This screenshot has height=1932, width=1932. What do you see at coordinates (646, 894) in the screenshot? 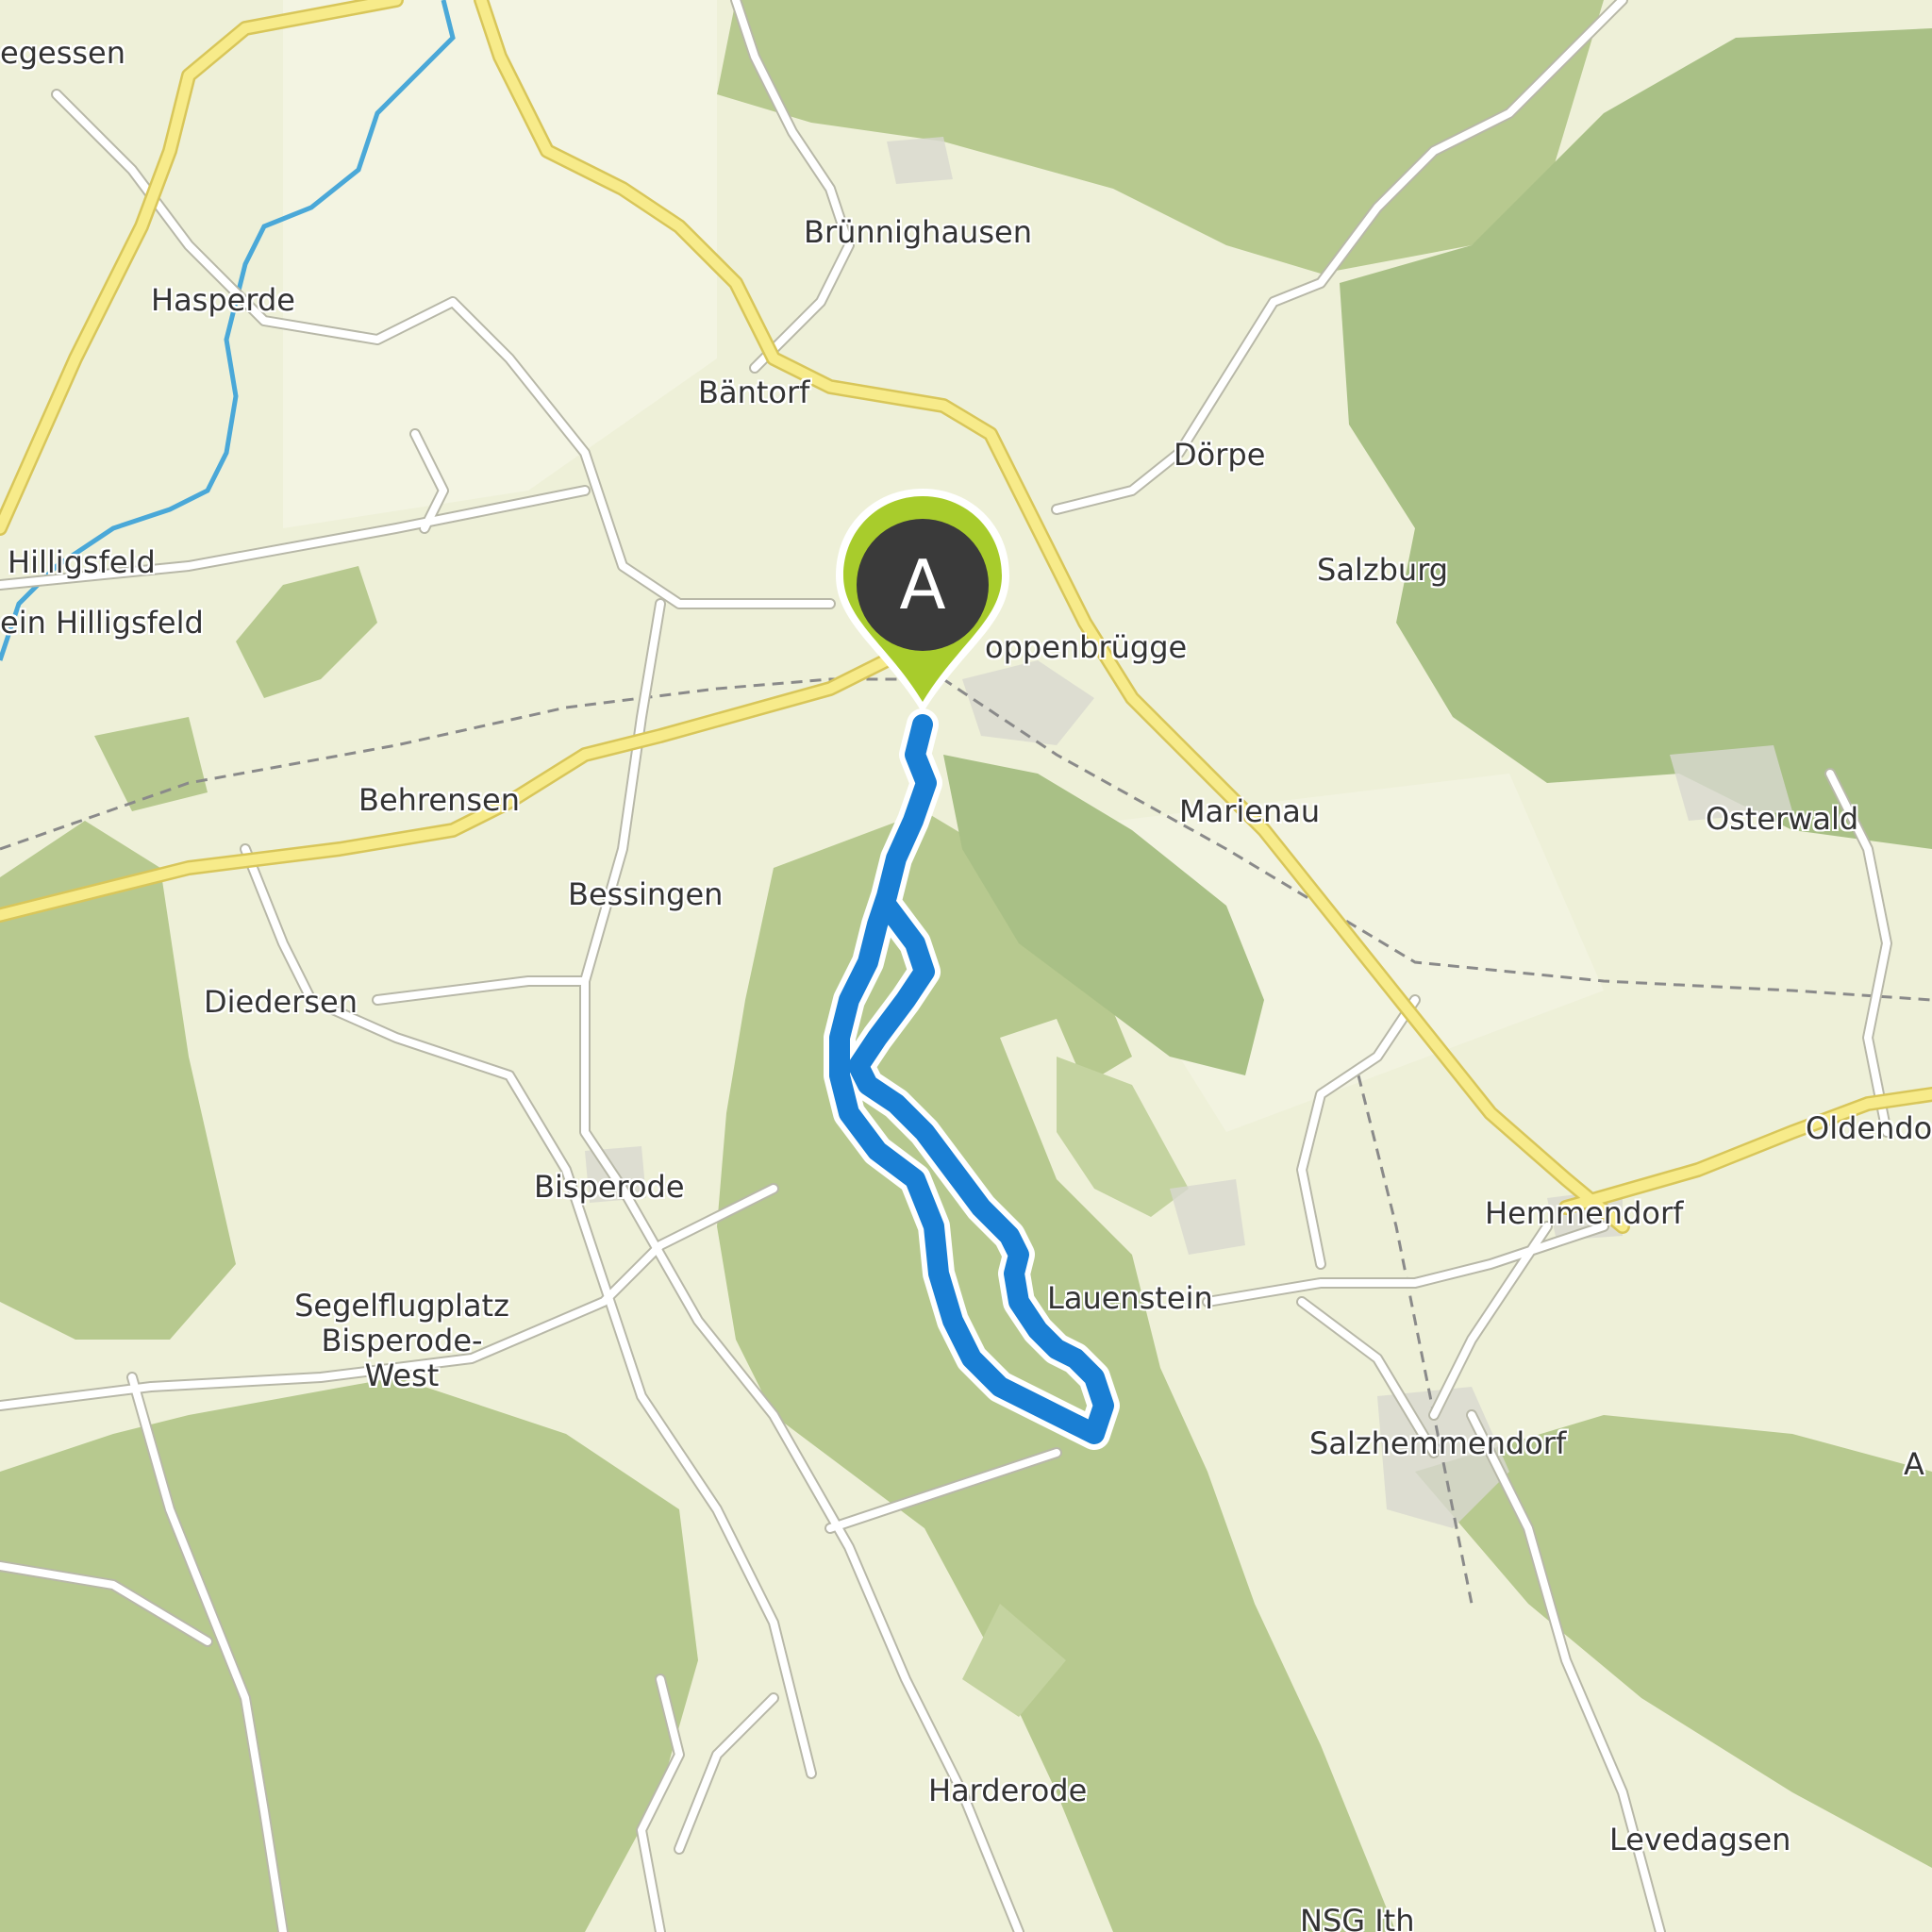
I see `place-label-bessingen: Bessingen` at bounding box center [646, 894].